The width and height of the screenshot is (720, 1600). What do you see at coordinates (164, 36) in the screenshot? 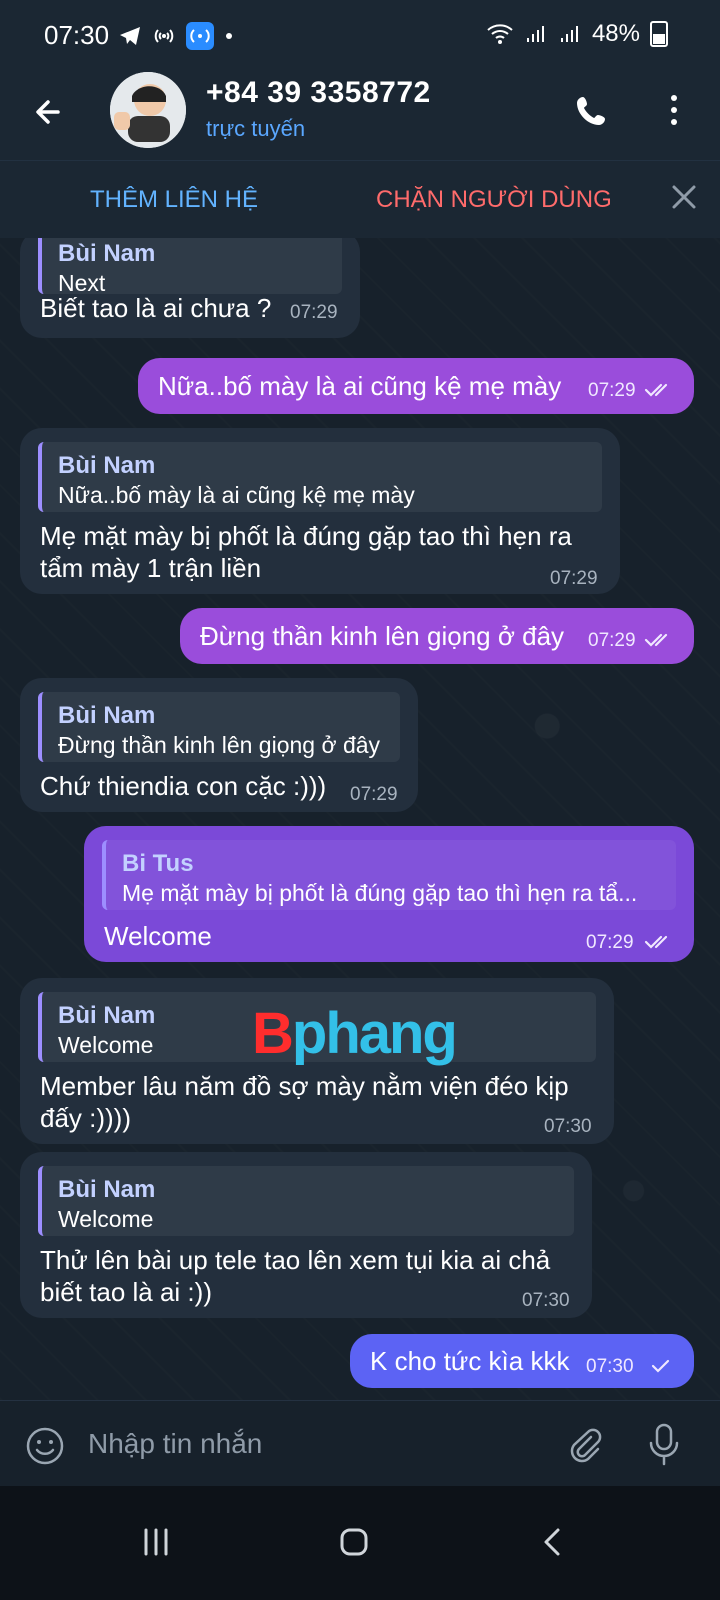
I see `hotspot-icon` at bounding box center [164, 36].